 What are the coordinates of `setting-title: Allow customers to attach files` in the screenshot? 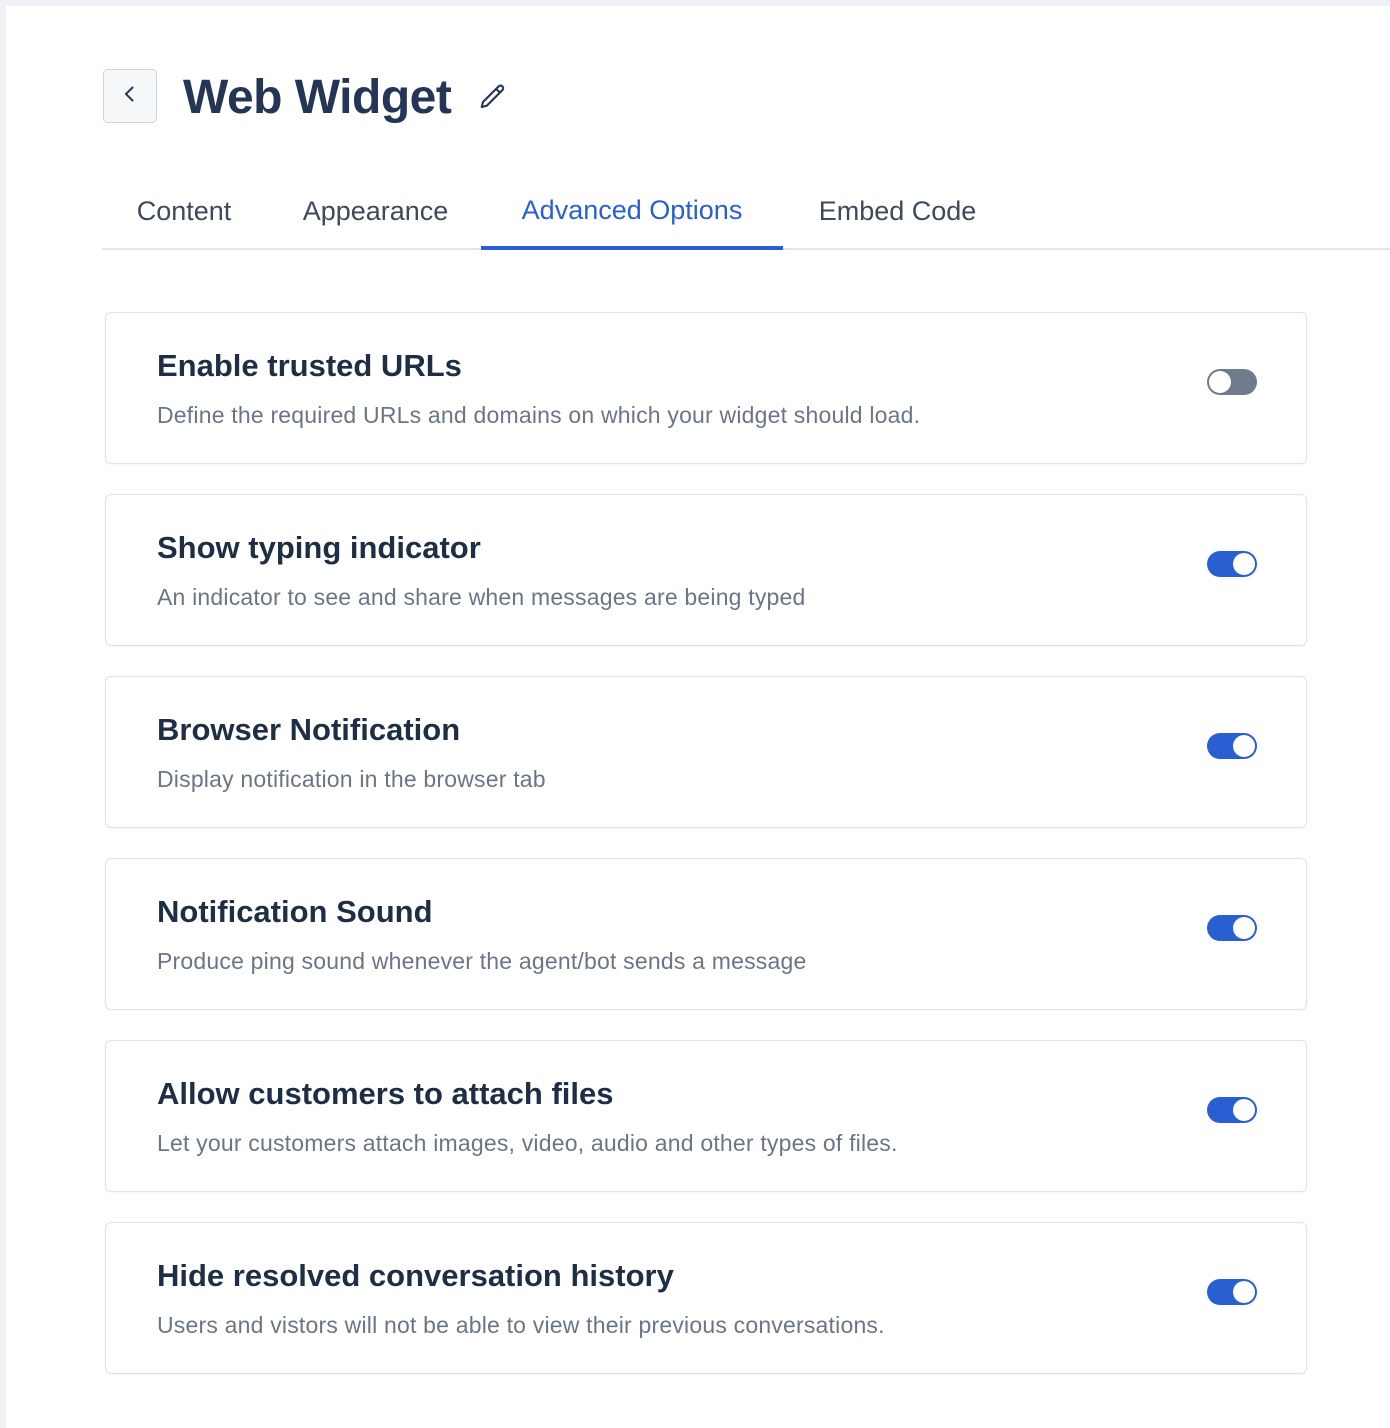 It's located at (385, 1093).